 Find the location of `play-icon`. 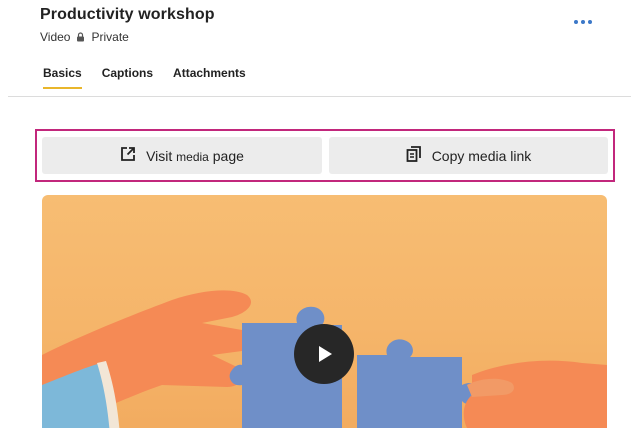

play-icon is located at coordinates (325, 354).